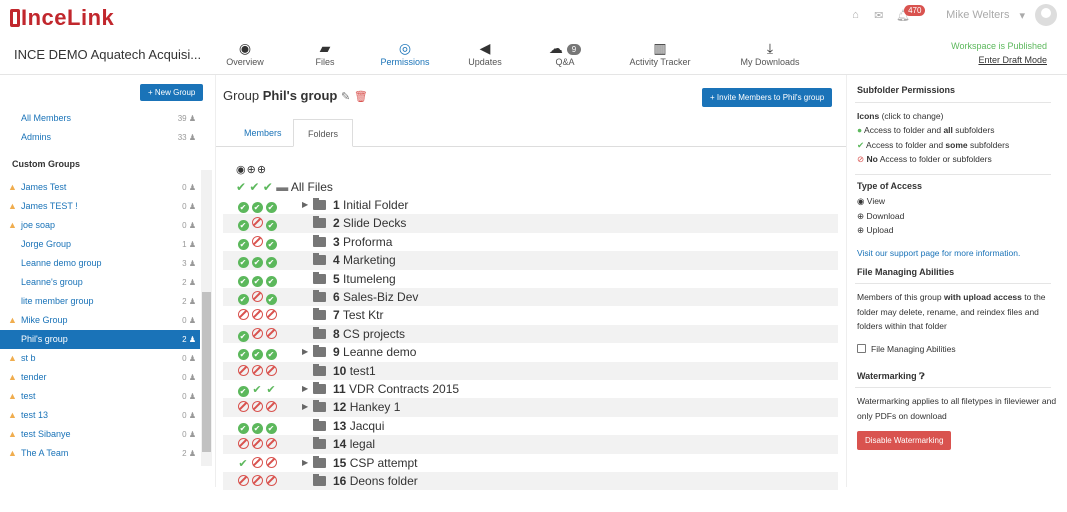  Describe the element at coordinates (254, 187) in the screenshot. I see `some-access-icon: ✔ ✔ ✔` at that location.